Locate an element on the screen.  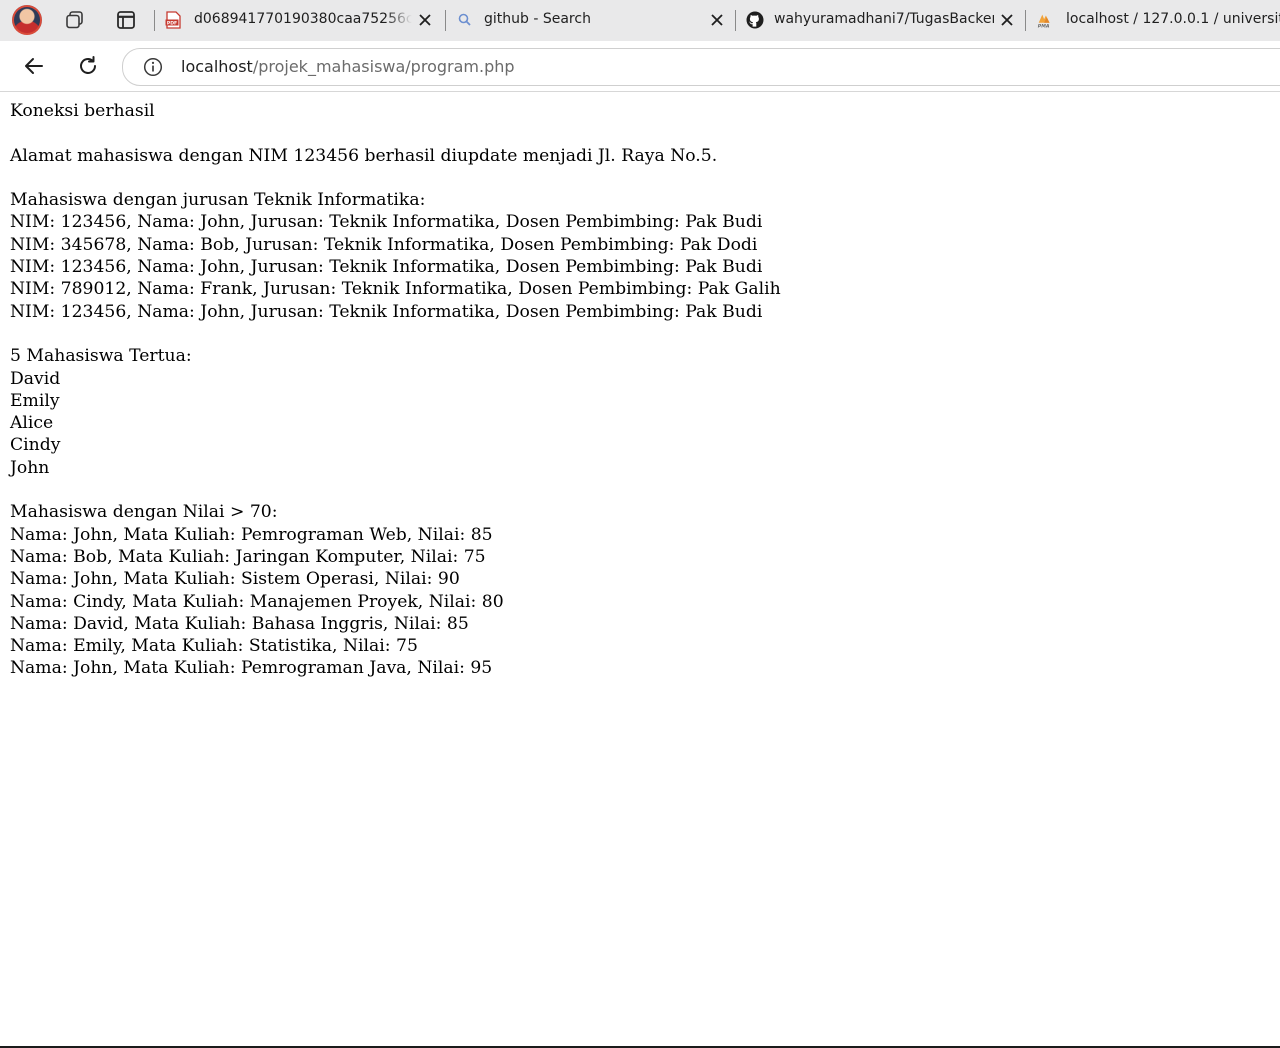
pdf-icon: PDF is located at coordinates (173, 20).